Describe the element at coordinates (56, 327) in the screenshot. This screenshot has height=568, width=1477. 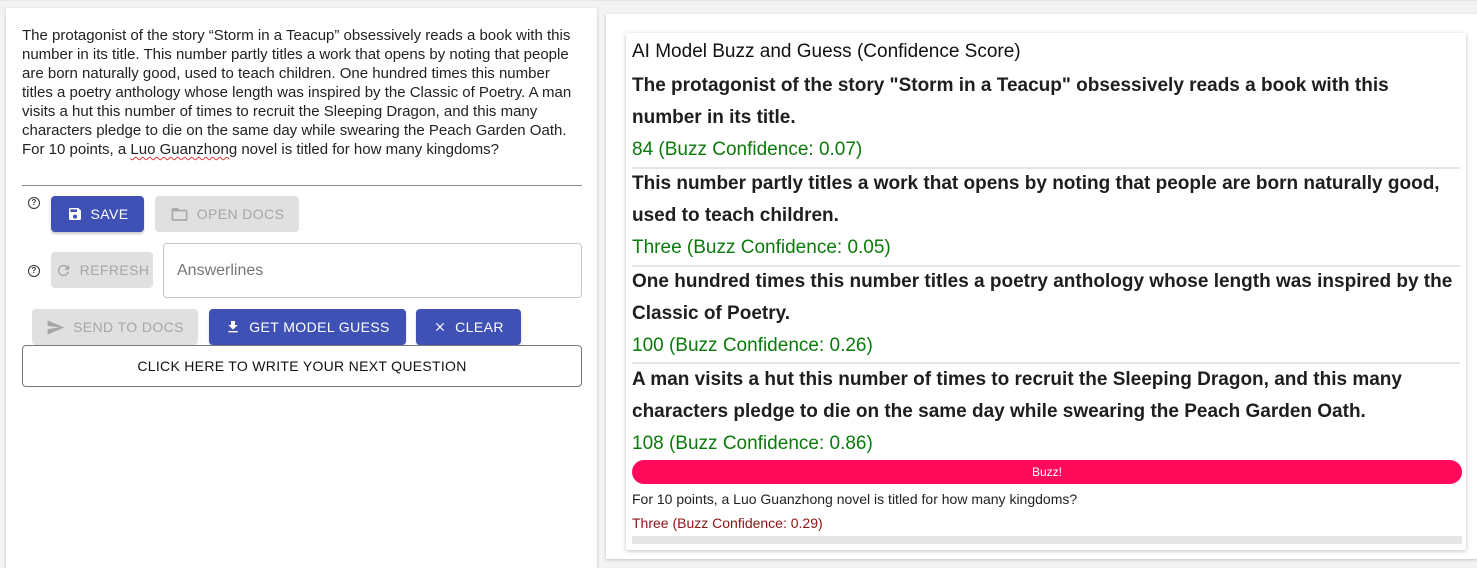
I see `send-icon` at that location.